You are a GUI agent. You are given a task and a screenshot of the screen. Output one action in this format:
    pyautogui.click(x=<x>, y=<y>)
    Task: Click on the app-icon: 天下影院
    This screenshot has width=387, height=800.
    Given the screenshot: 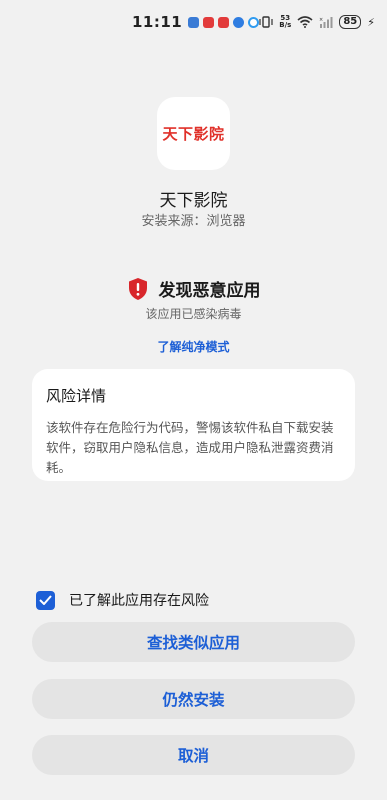 What is the action you would take?
    pyautogui.click(x=193, y=133)
    